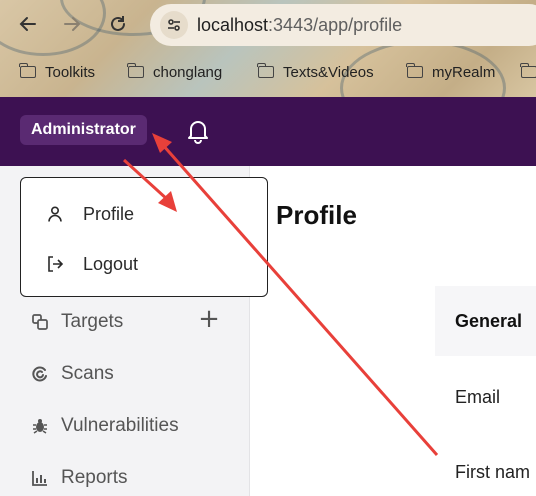 This screenshot has width=536, height=496. I want to click on url-path: /app/profile, so click(358, 25).